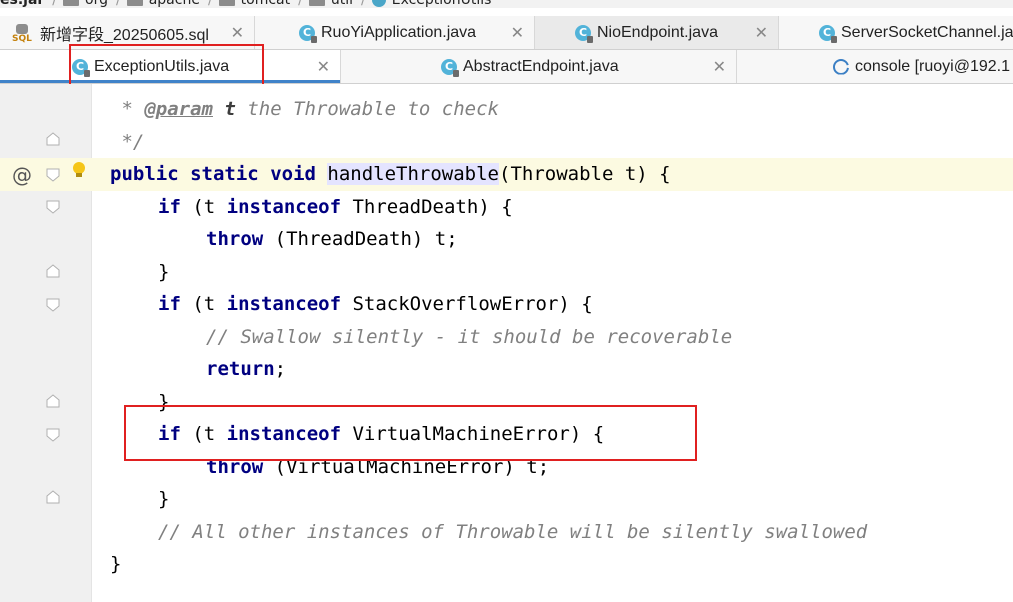  What do you see at coordinates (378, 467) in the screenshot?
I see `code-line: throw (VirtualMachineError) t;` at bounding box center [378, 467].